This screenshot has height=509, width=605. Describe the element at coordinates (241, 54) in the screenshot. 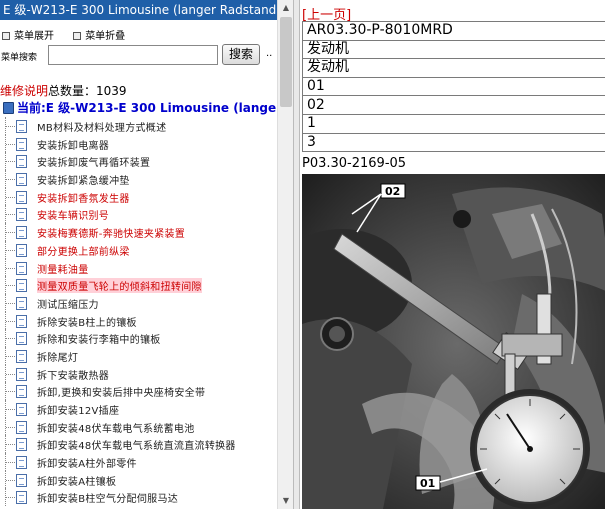

I see `search-button: 搜索` at that location.